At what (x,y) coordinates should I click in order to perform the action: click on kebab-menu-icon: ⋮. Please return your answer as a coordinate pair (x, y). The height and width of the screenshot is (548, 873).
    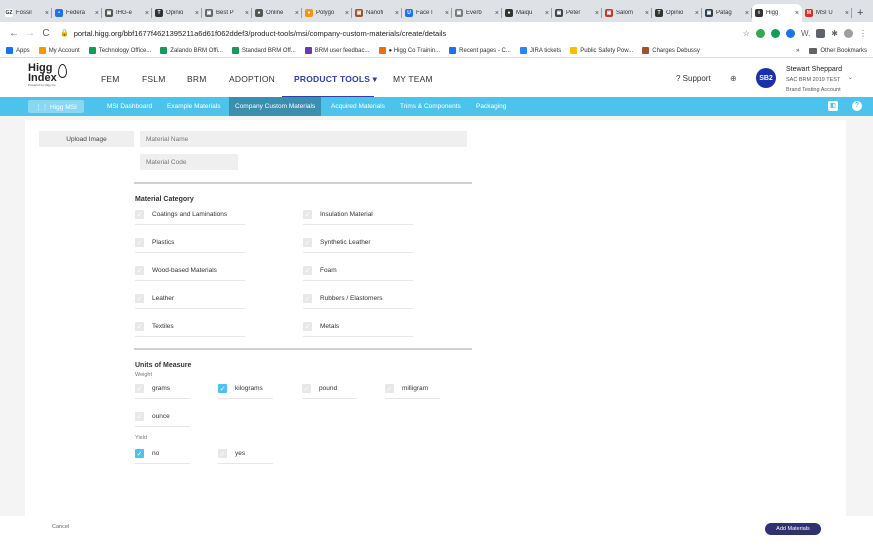
    Looking at the image, I should click on (863, 33).